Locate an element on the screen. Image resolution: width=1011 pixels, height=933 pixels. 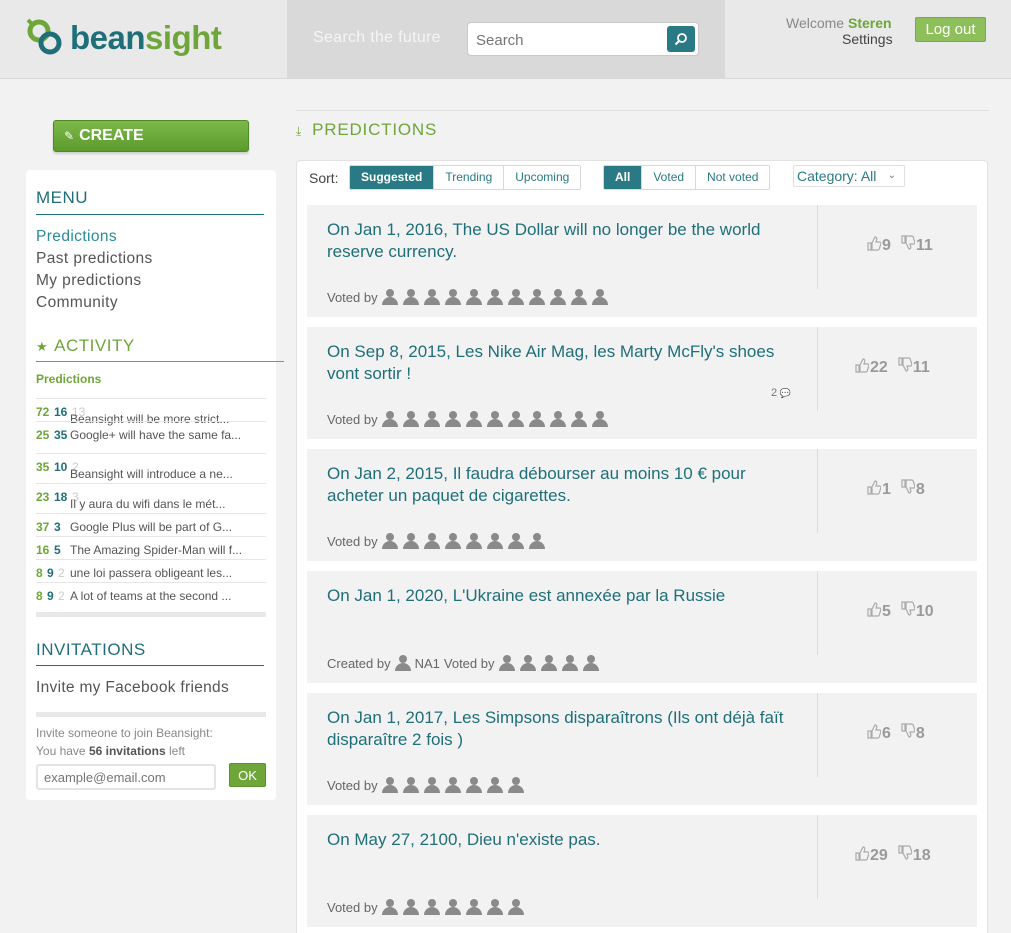
sort-upcoming: Upcoming is located at coordinates (542, 177).